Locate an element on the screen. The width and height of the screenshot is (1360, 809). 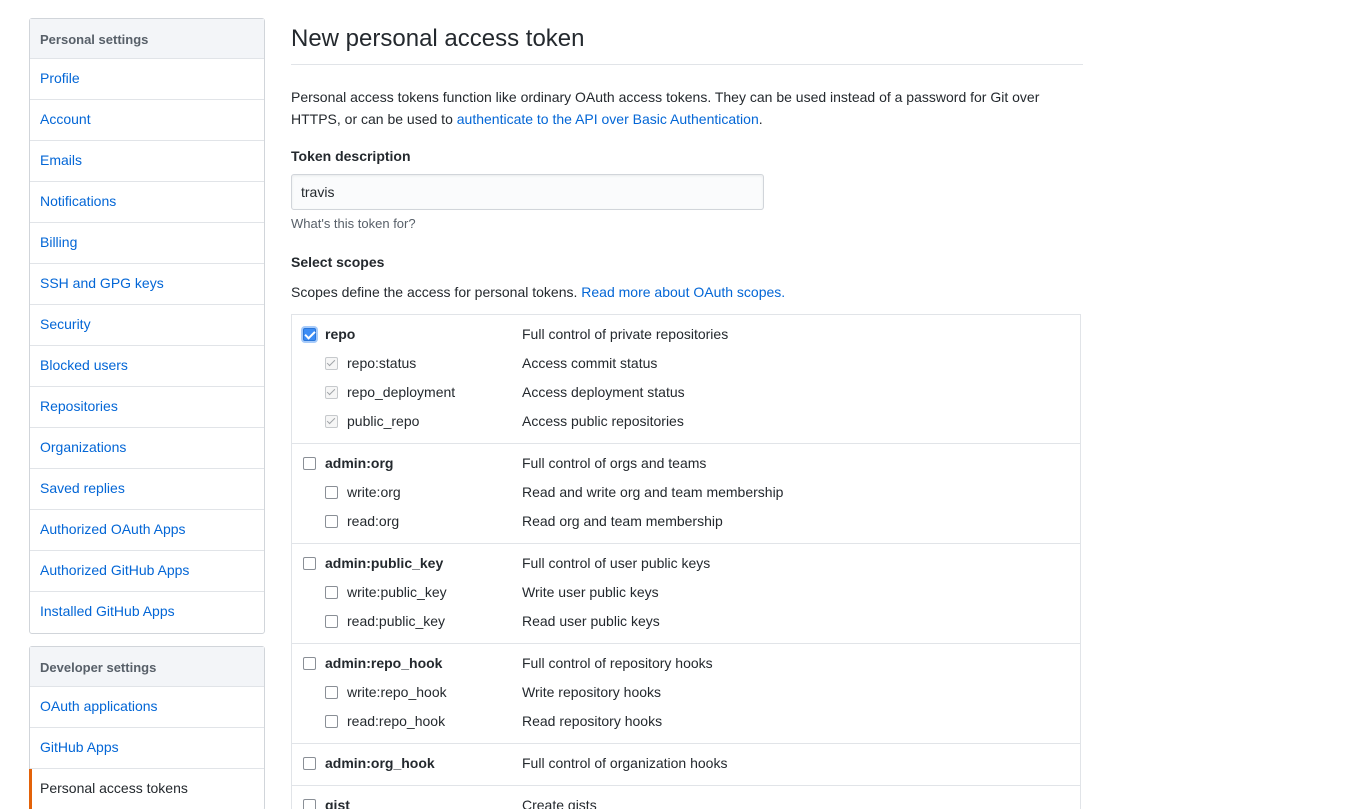
scope-row: read:public_key Read user public keys is located at coordinates (686, 622).